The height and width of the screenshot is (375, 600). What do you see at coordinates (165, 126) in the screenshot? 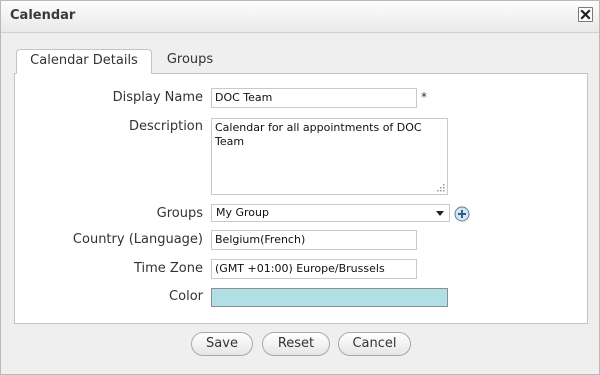
I see `description-label: Description` at bounding box center [165, 126].